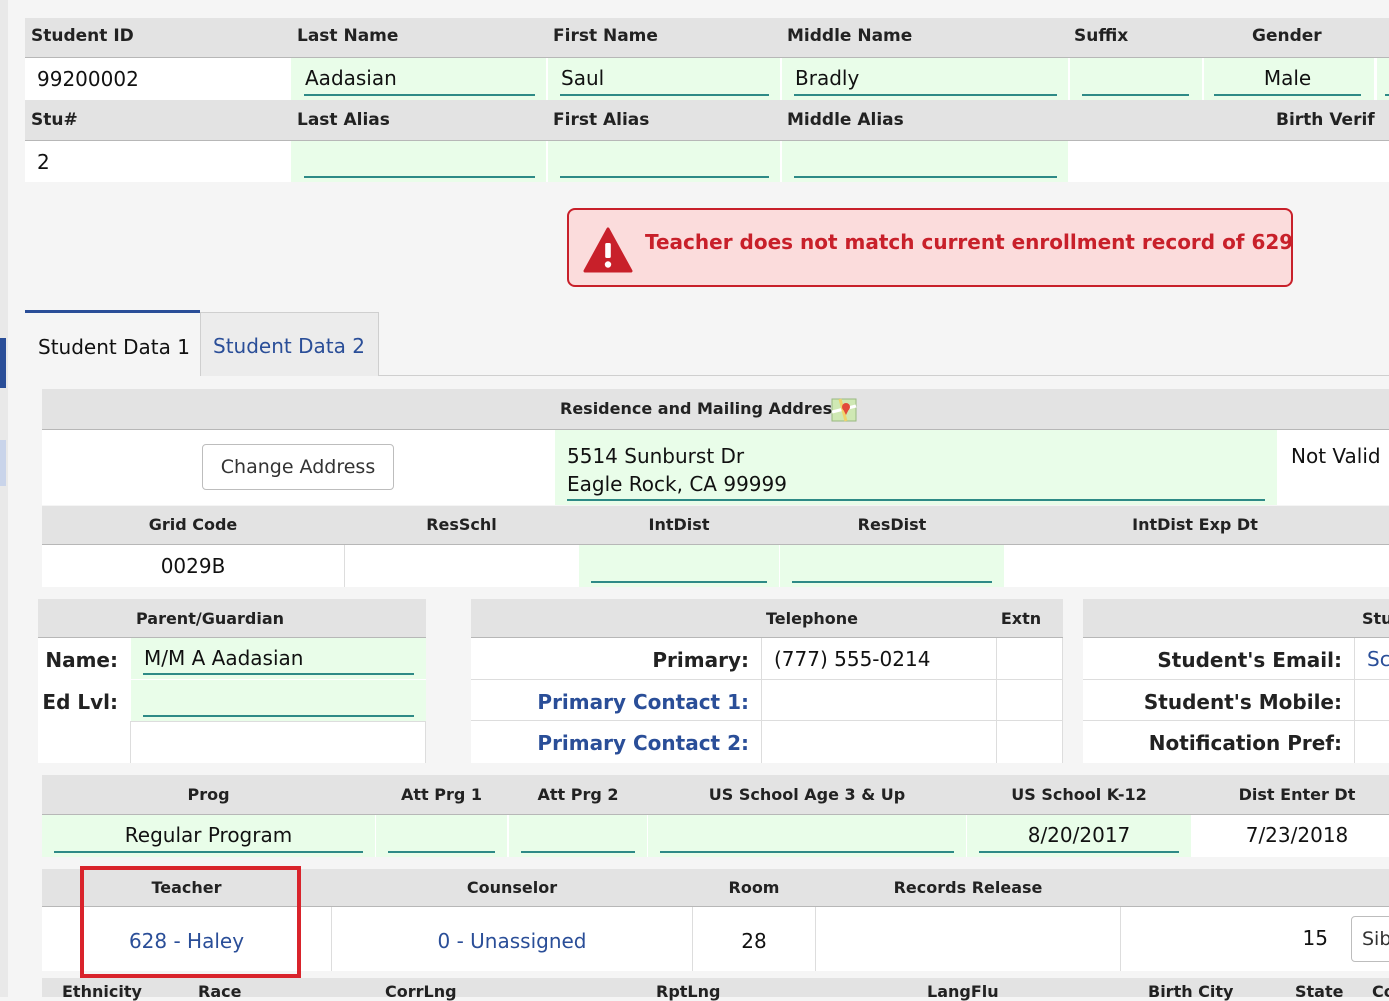  I want to click on header-last-alias: Last Alias, so click(343, 120).